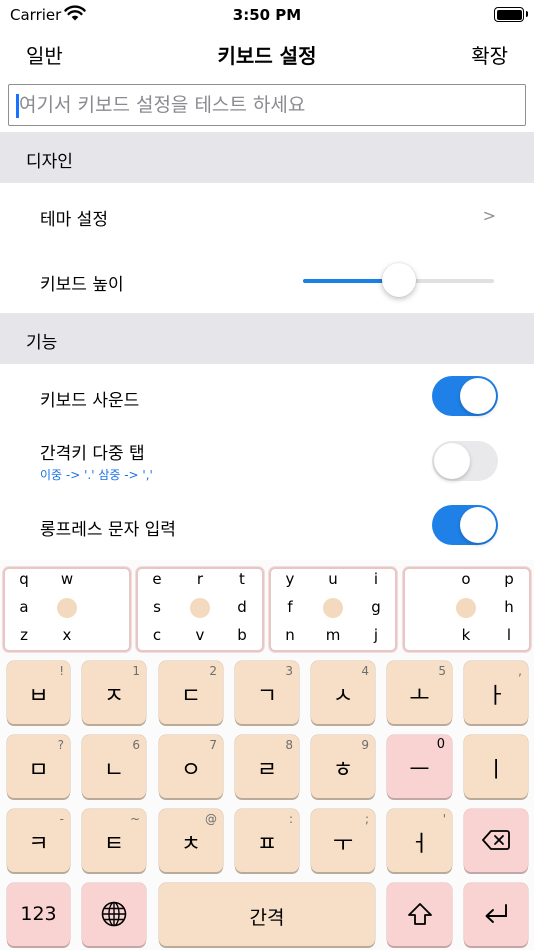 Image resolution: width=534 pixels, height=950 pixels. I want to click on preview-letter: j, so click(376, 635).